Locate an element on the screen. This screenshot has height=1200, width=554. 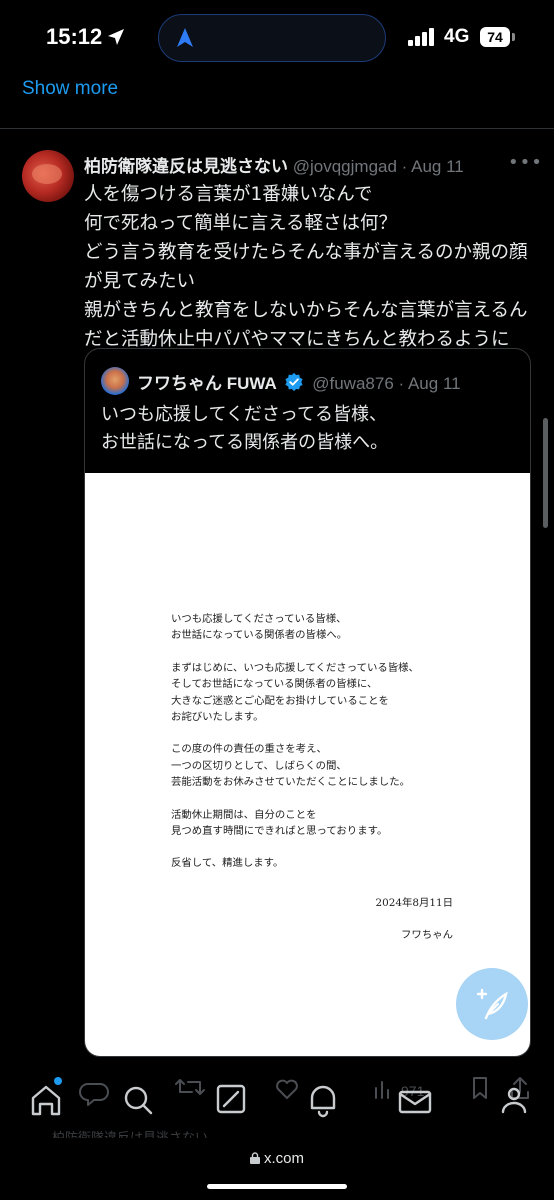
signal-icon is located at coordinates (421, 37).